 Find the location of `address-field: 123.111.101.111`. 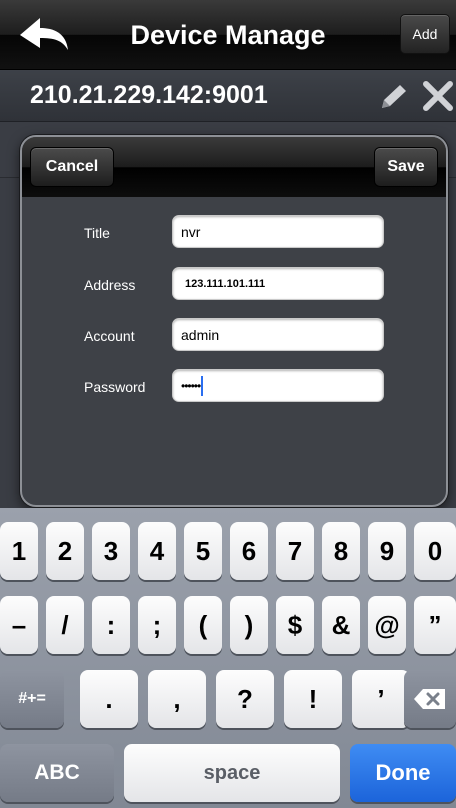

address-field: 123.111.101.111 is located at coordinates (278, 283).